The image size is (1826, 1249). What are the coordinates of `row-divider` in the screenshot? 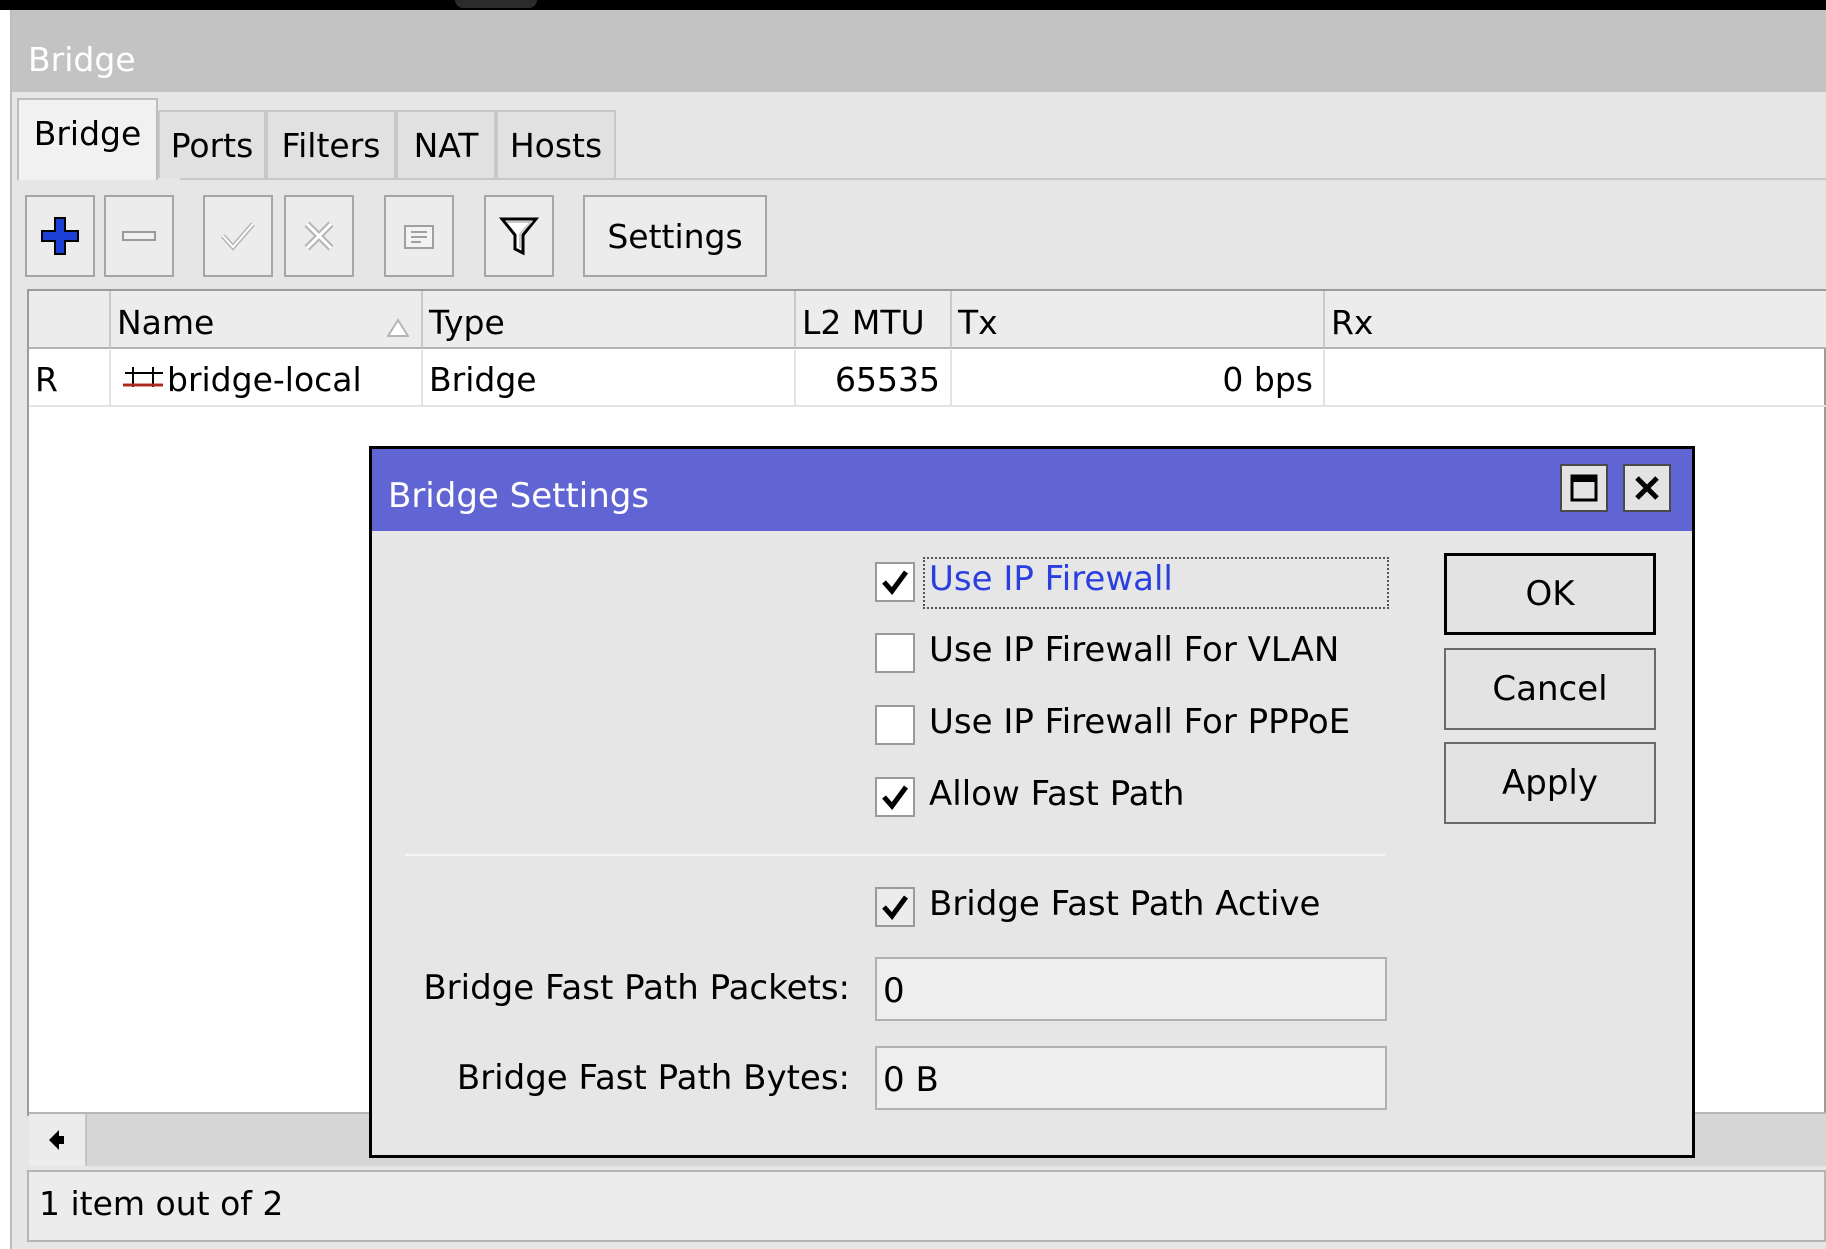 It's located at (927, 406).